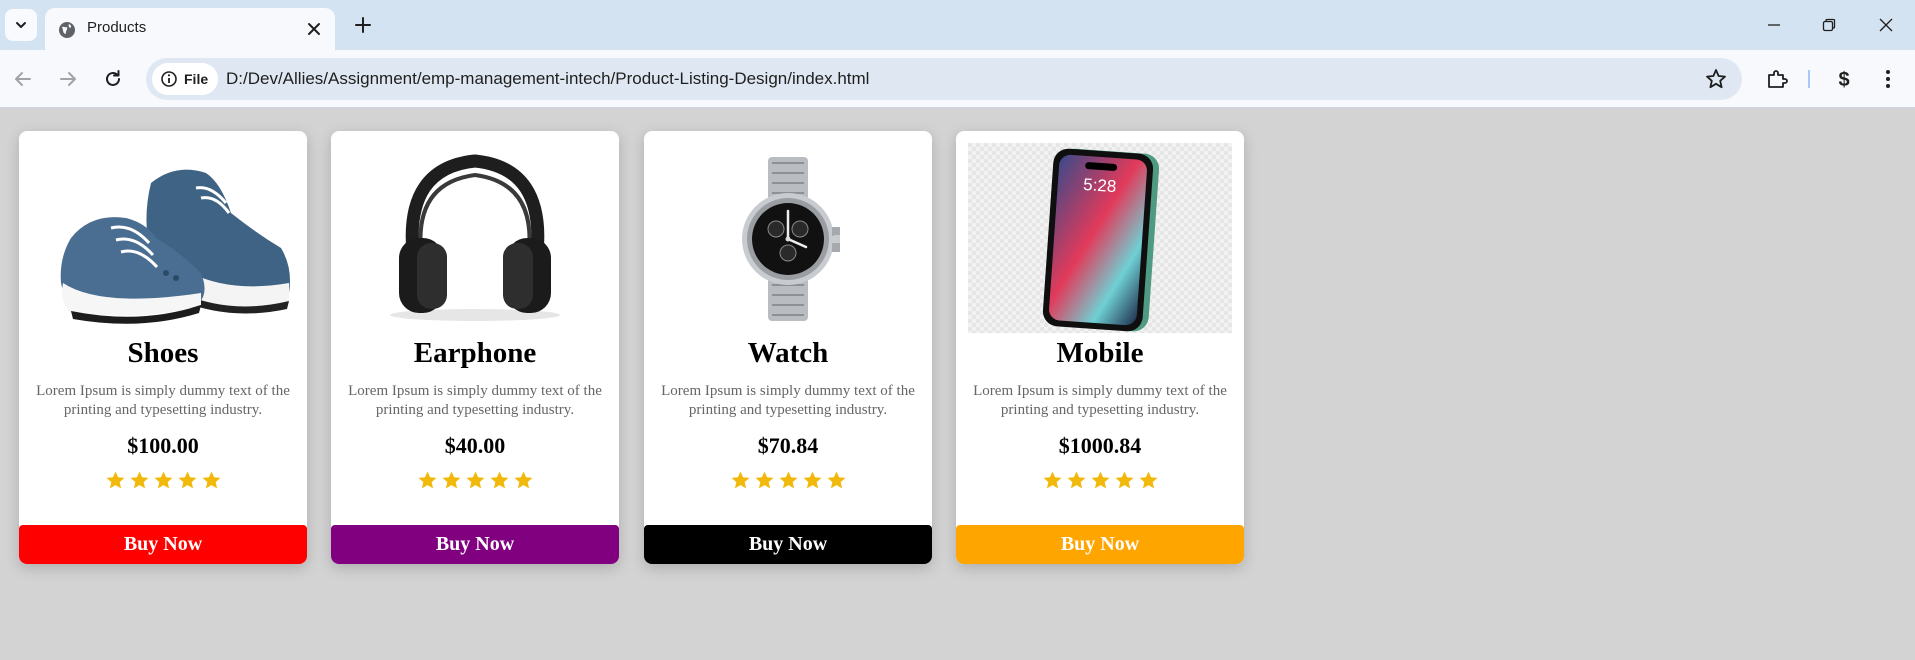  Describe the element at coordinates (1100, 185) in the screenshot. I see `svg-text: 5:28` at that location.